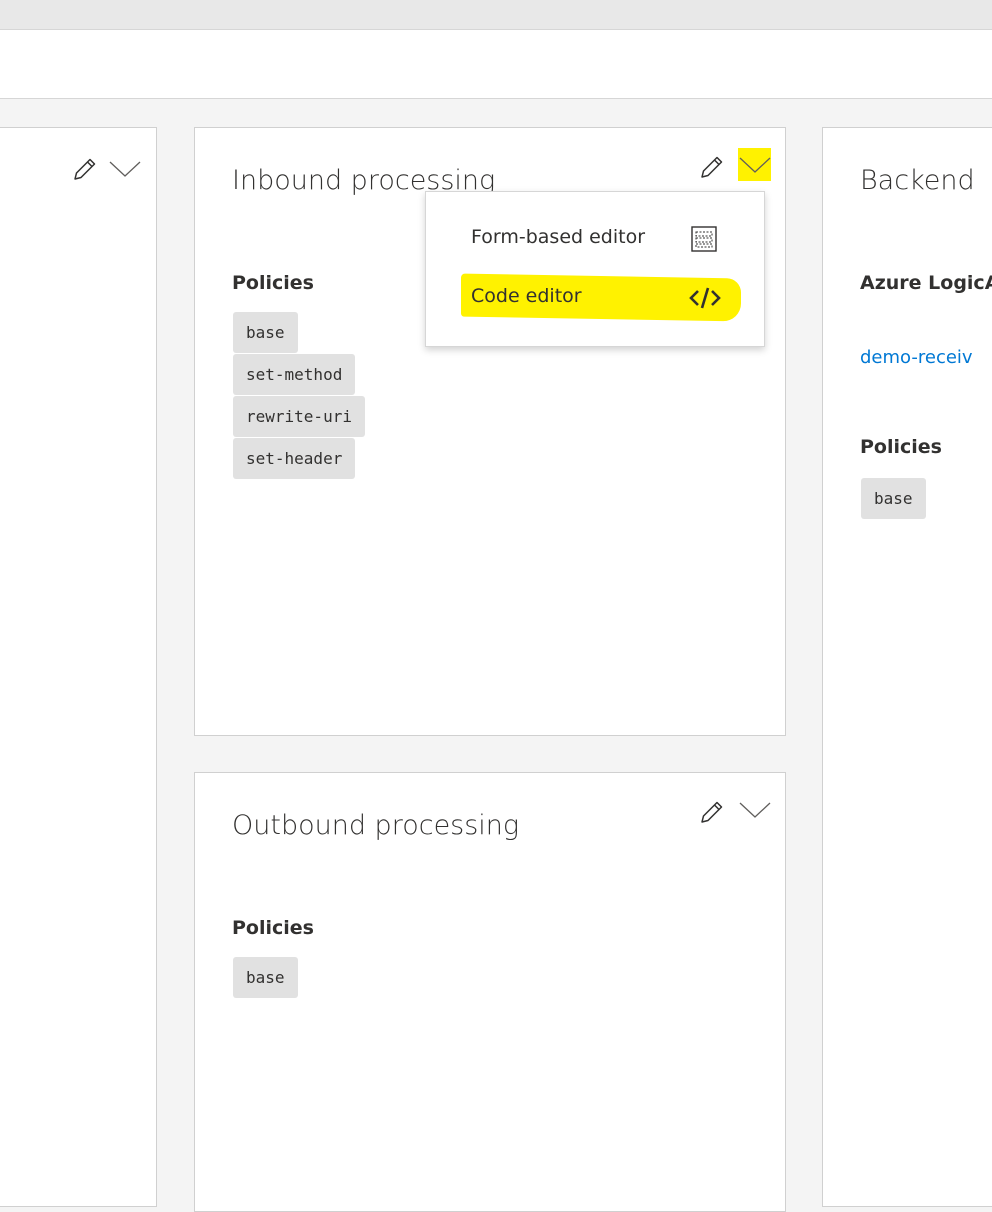 This screenshot has height=1212, width=992. I want to click on frontend-panel, so click(78, 667).